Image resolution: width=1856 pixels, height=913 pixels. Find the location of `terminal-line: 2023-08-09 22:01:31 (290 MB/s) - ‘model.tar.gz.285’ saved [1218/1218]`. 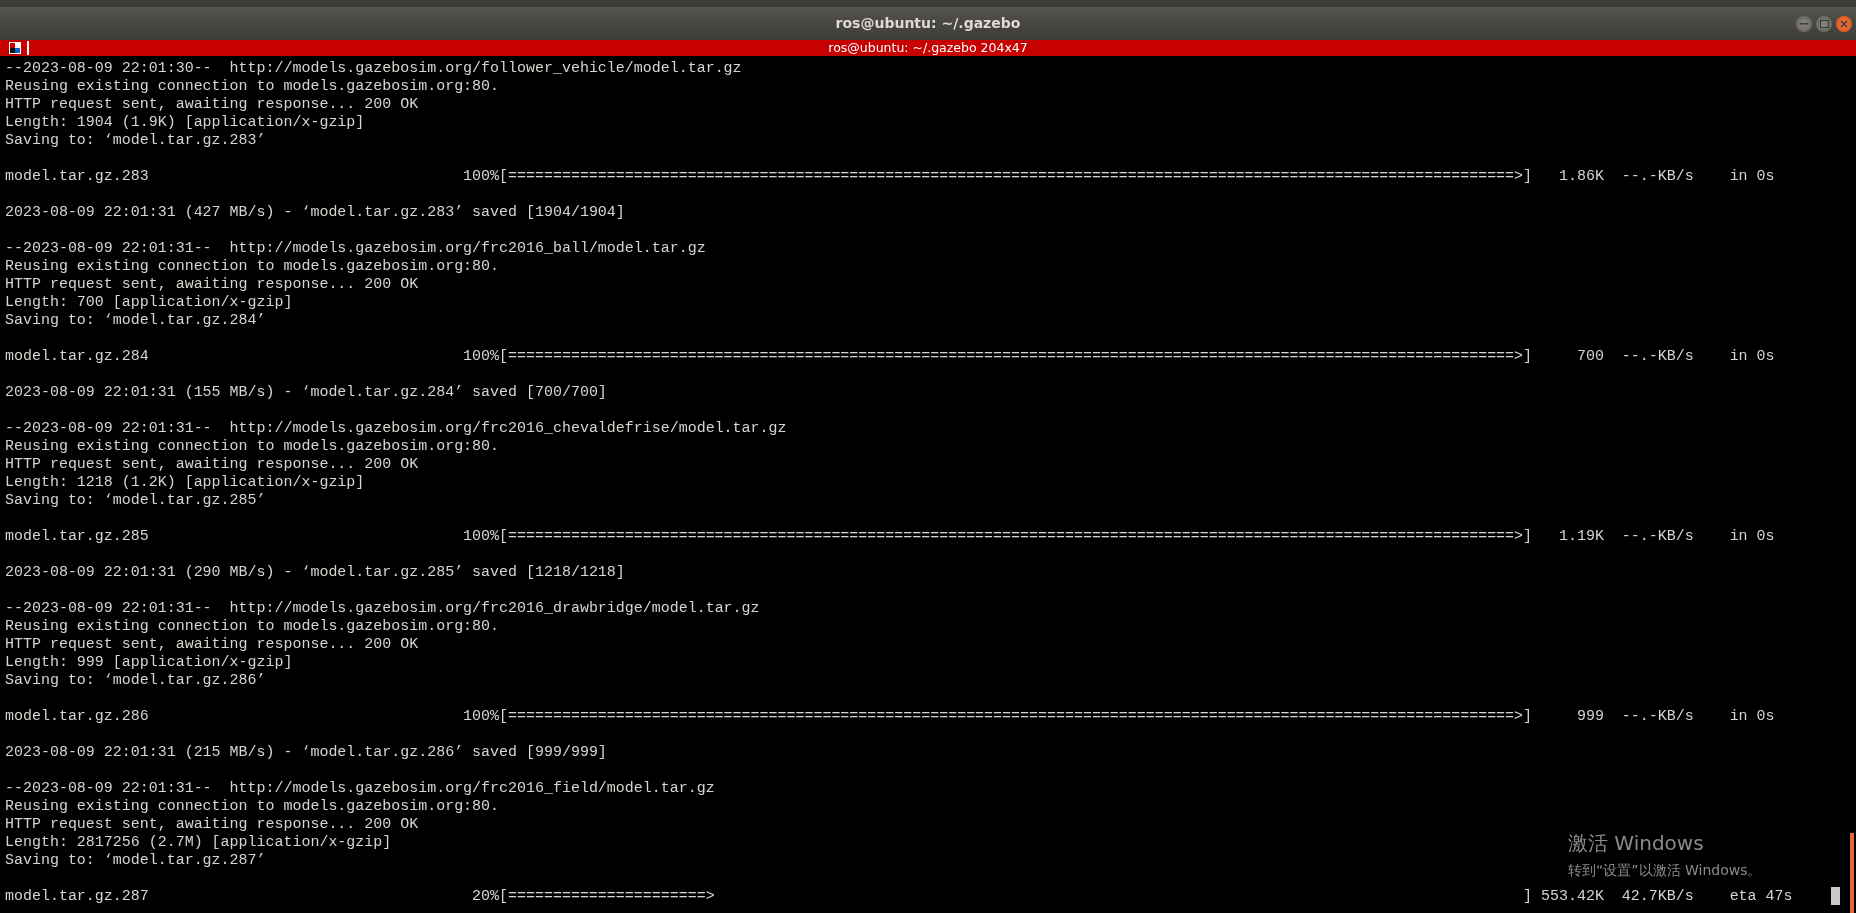

terminal-line: 2023-08-09 22:01:31 (290 MB/s) - ‘model.tar.gz.285’ saved [1218/1218] is located at coordinates (315, 572).